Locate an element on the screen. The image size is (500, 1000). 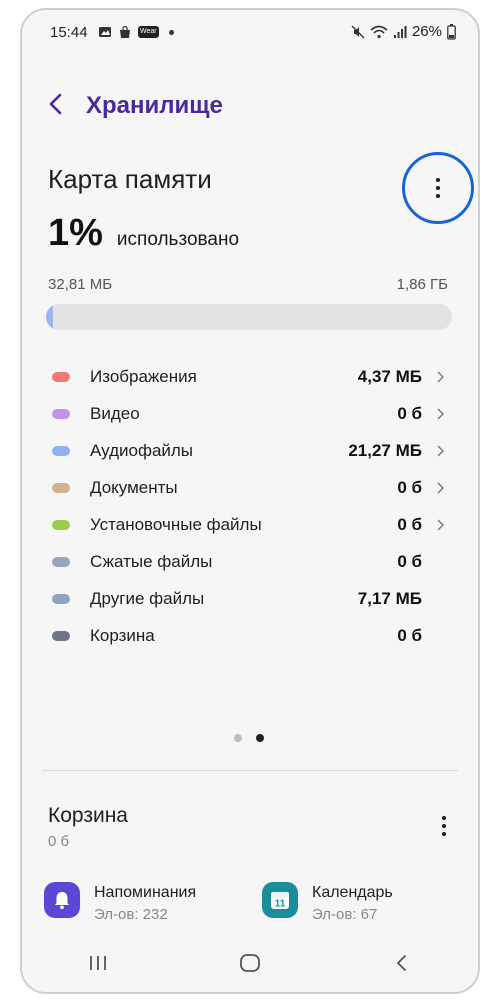
app-header: Хранилище is located at coordinates (250, 106).